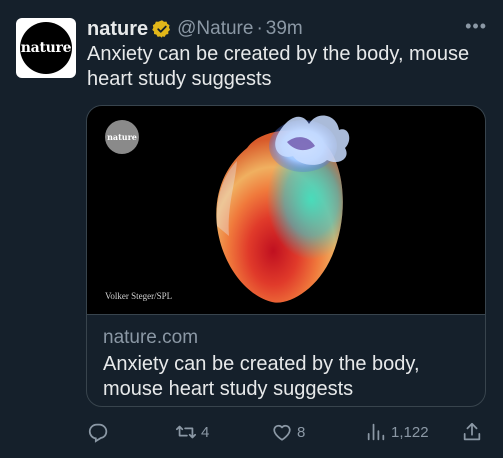  What do you see at coordinates (283, 209) in the screenshot?
I see `heart-image` at bounding box center [283, 209].